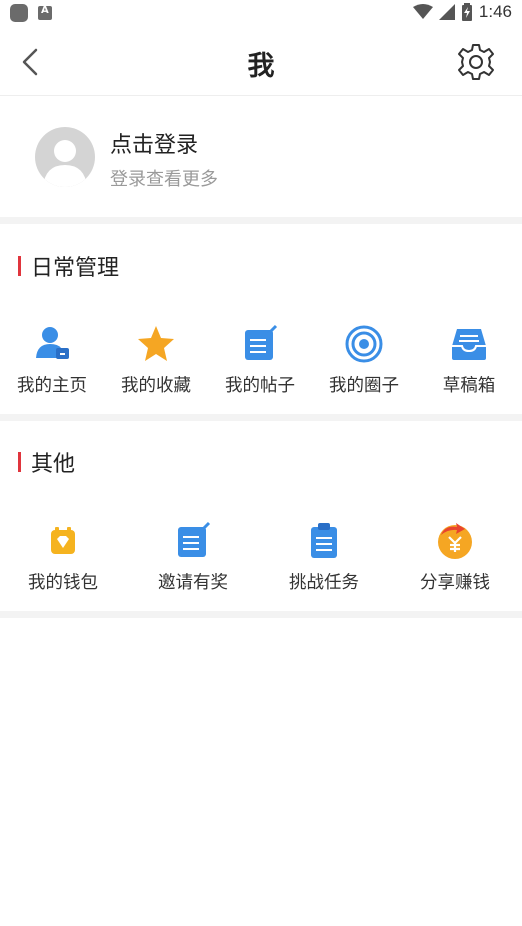  I want to click on menu-item-my-posts: 我的帖子, so click(260, 360).